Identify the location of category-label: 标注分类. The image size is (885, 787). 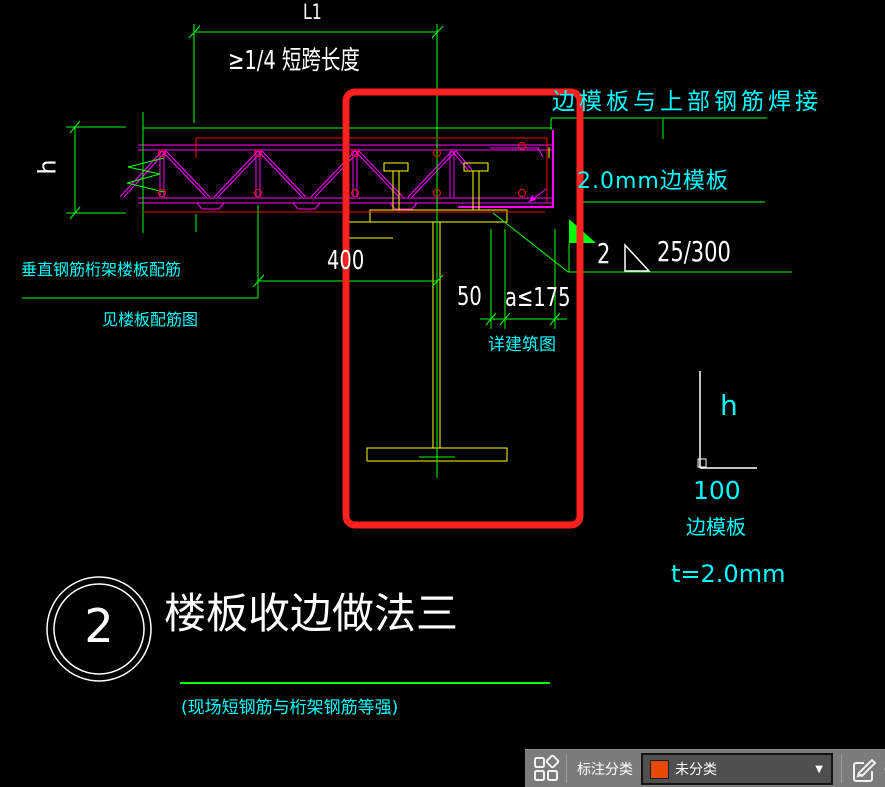
(605, 770).